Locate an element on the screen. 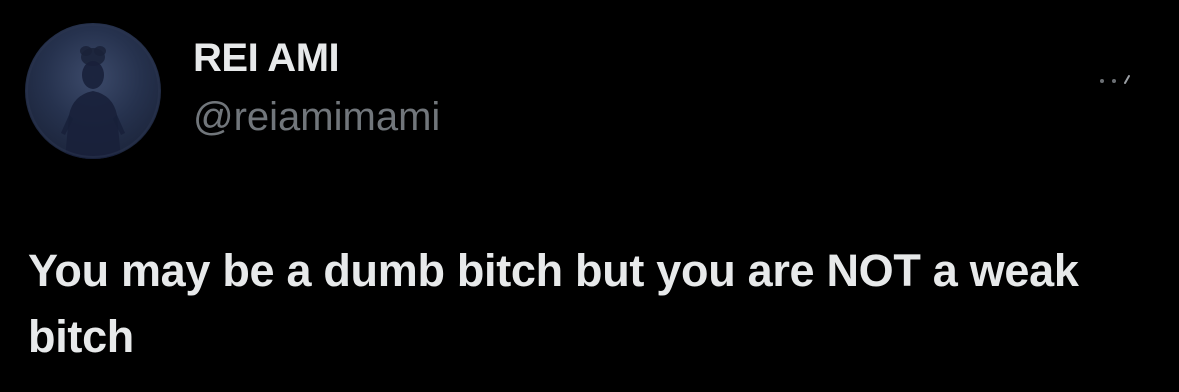  more-options-icon is located at coordinates (1115, 79).